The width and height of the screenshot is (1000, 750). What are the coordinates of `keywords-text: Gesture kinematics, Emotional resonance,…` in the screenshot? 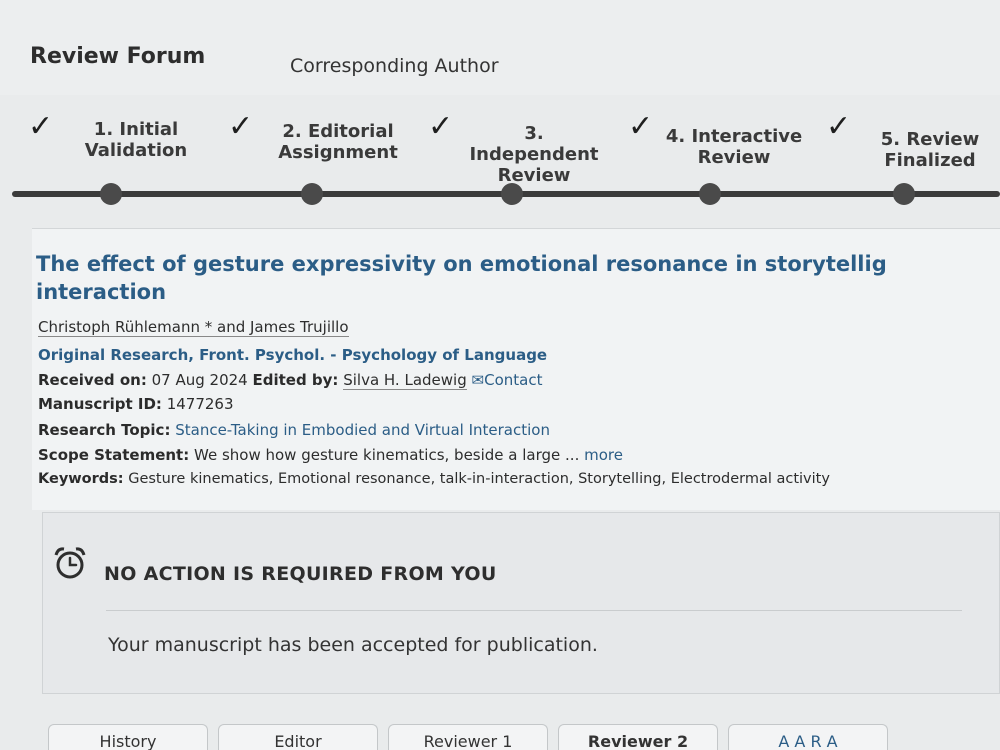 It's located at (479, 479).